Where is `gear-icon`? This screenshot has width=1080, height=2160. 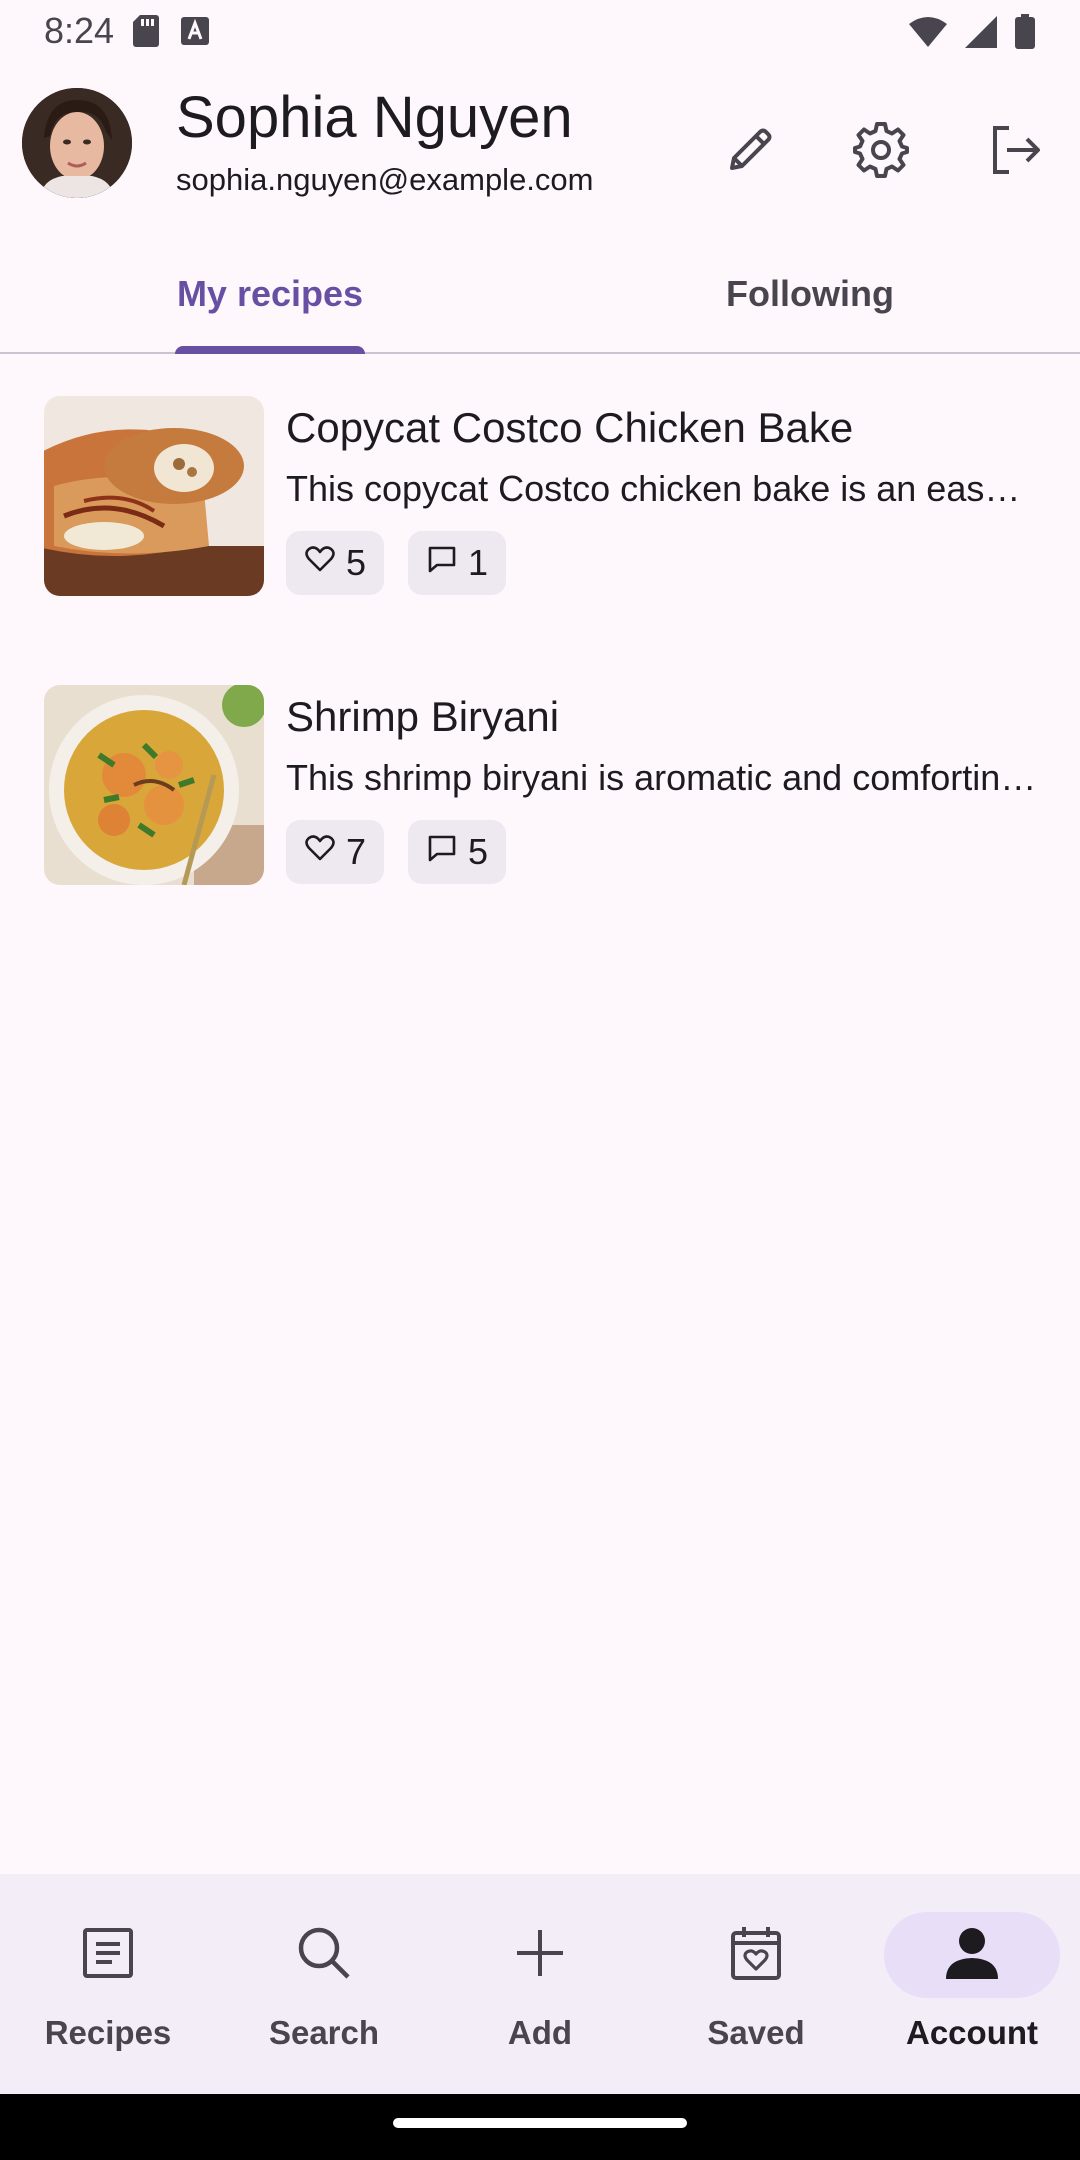 gear-icon is located at coordinates (881, 152).